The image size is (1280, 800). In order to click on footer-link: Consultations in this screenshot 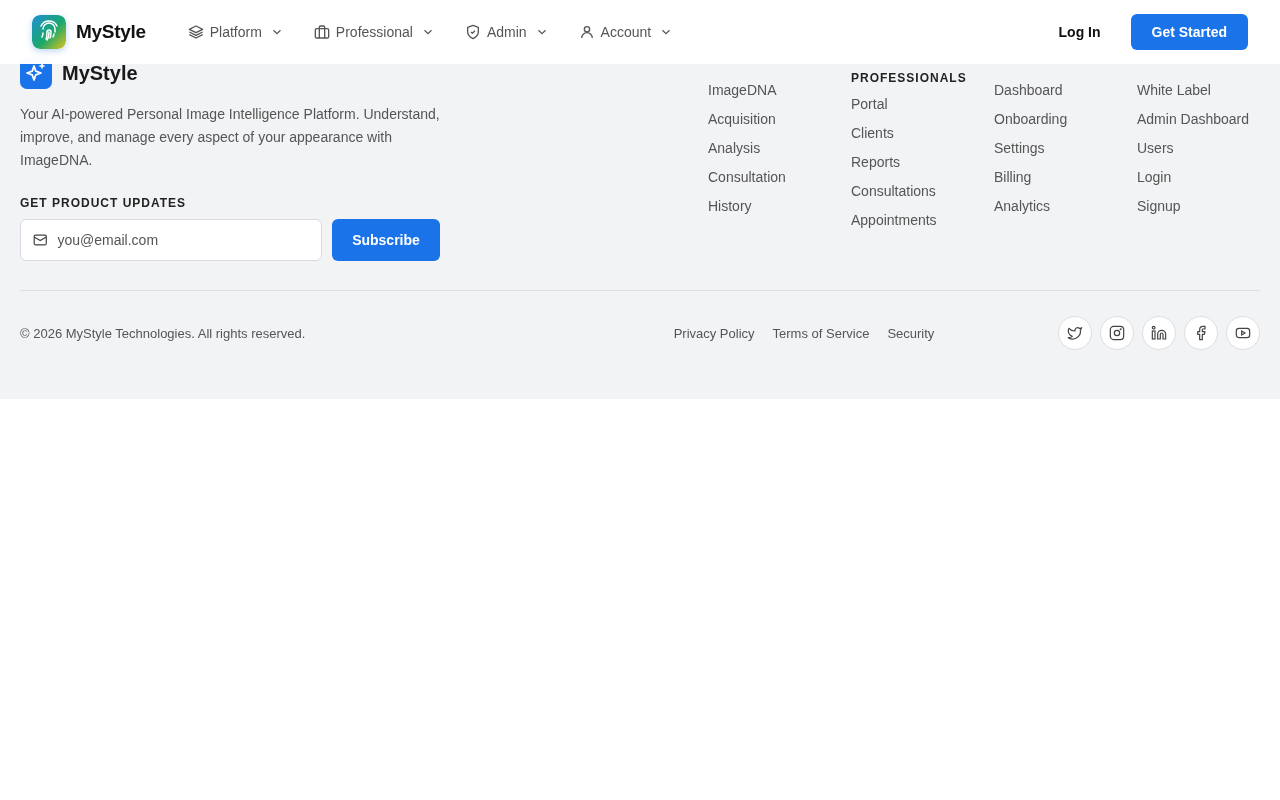, I will do `click(922, 191)`.